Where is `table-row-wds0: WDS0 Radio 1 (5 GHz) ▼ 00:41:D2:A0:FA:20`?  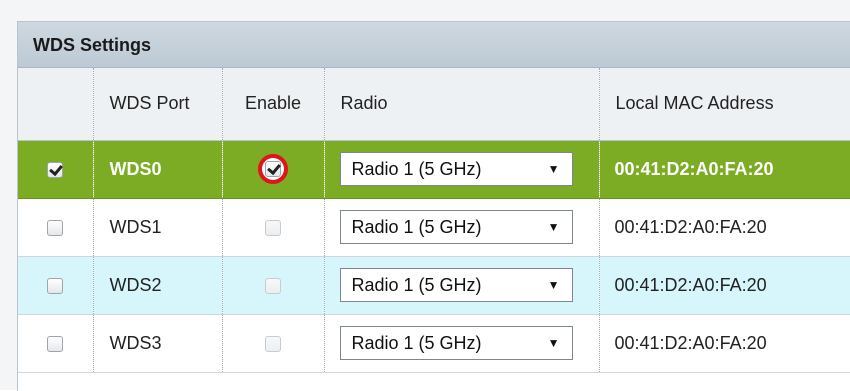
table-row-wds0: WDS0 Radio 1 (5 GHz) ▼ 00:41:D2:A0:FA:20 is located at coordinates (434, 169).